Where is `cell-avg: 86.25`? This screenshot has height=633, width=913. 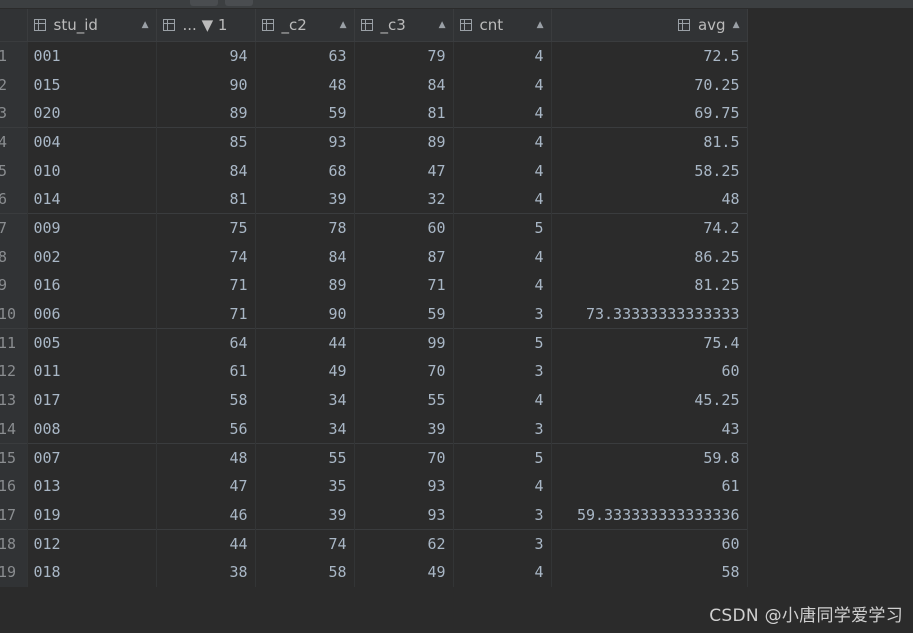
cell-avg: 86.25 is located at coordinates (649, 256).